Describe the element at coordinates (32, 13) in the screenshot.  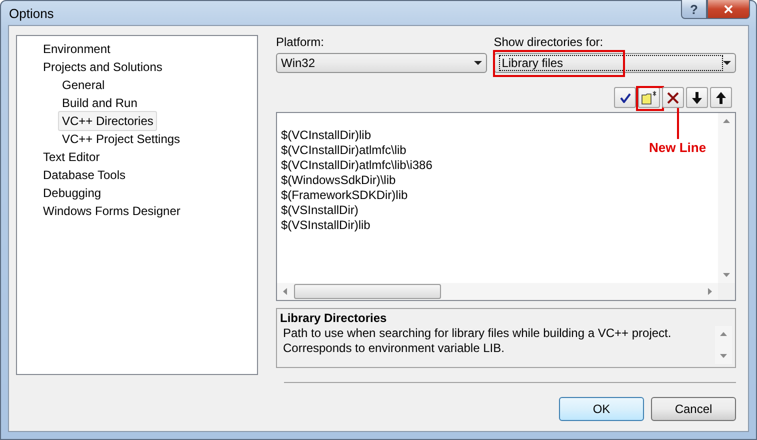
I see `window-title: Options` at that location.